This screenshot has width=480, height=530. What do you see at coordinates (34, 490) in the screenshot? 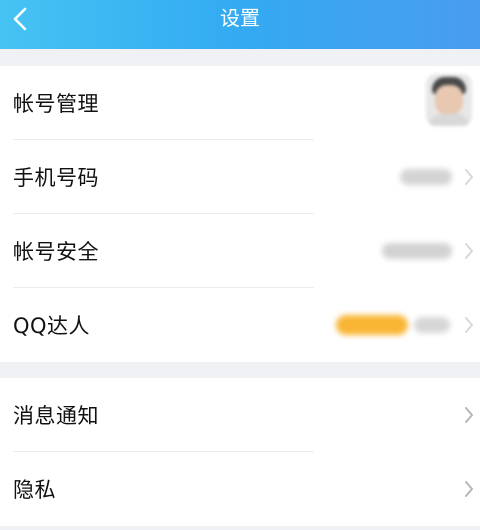
I see `settings-item-label: 隐私` at bounding box center [34, 490].